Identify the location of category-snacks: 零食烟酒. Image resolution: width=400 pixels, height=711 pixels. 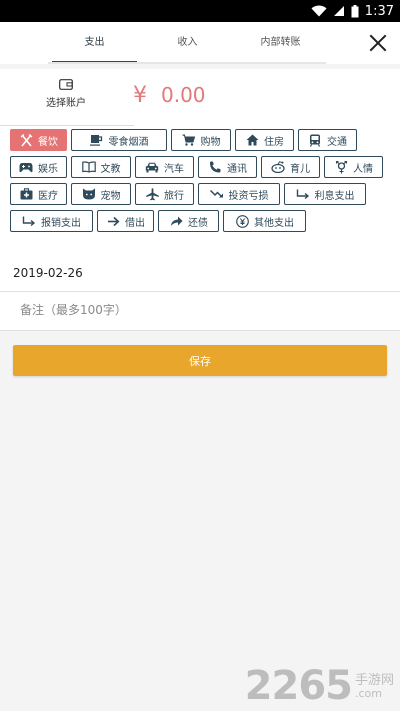
(119, 140).